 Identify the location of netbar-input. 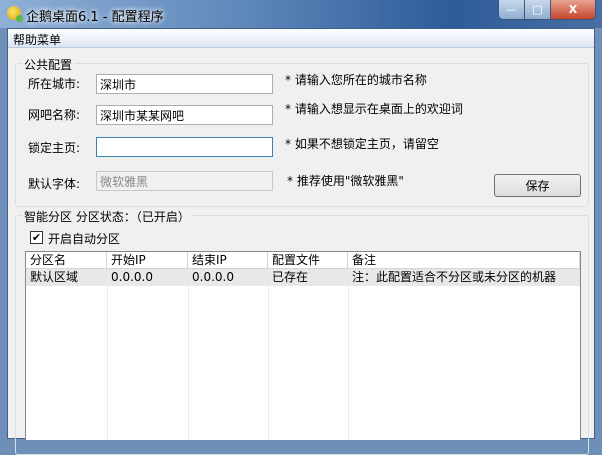
(184, 115).